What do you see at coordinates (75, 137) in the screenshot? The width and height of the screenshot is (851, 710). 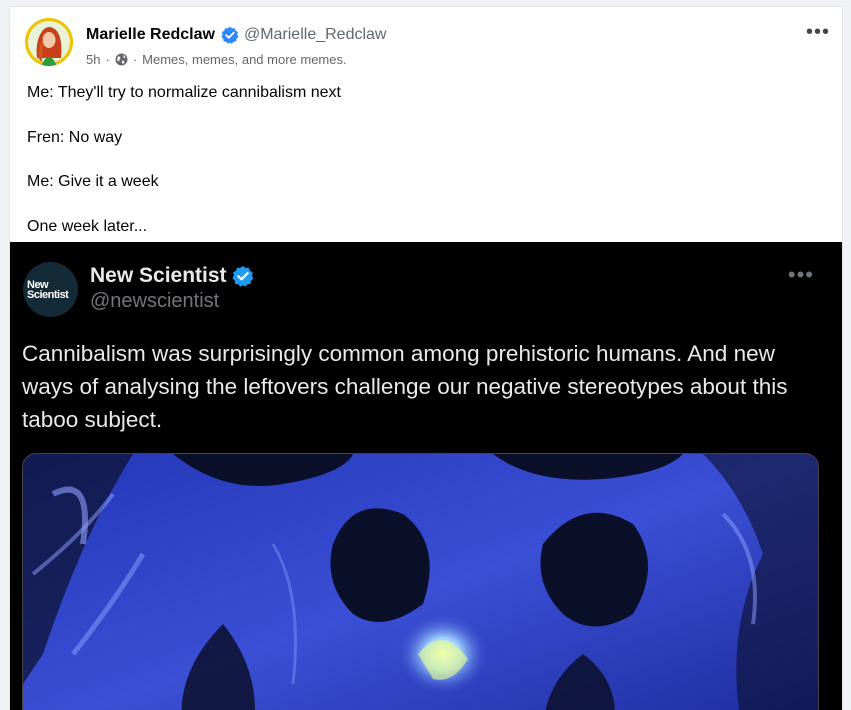 I see `post-line: Fren: No way` at bounding box center [75, 137].